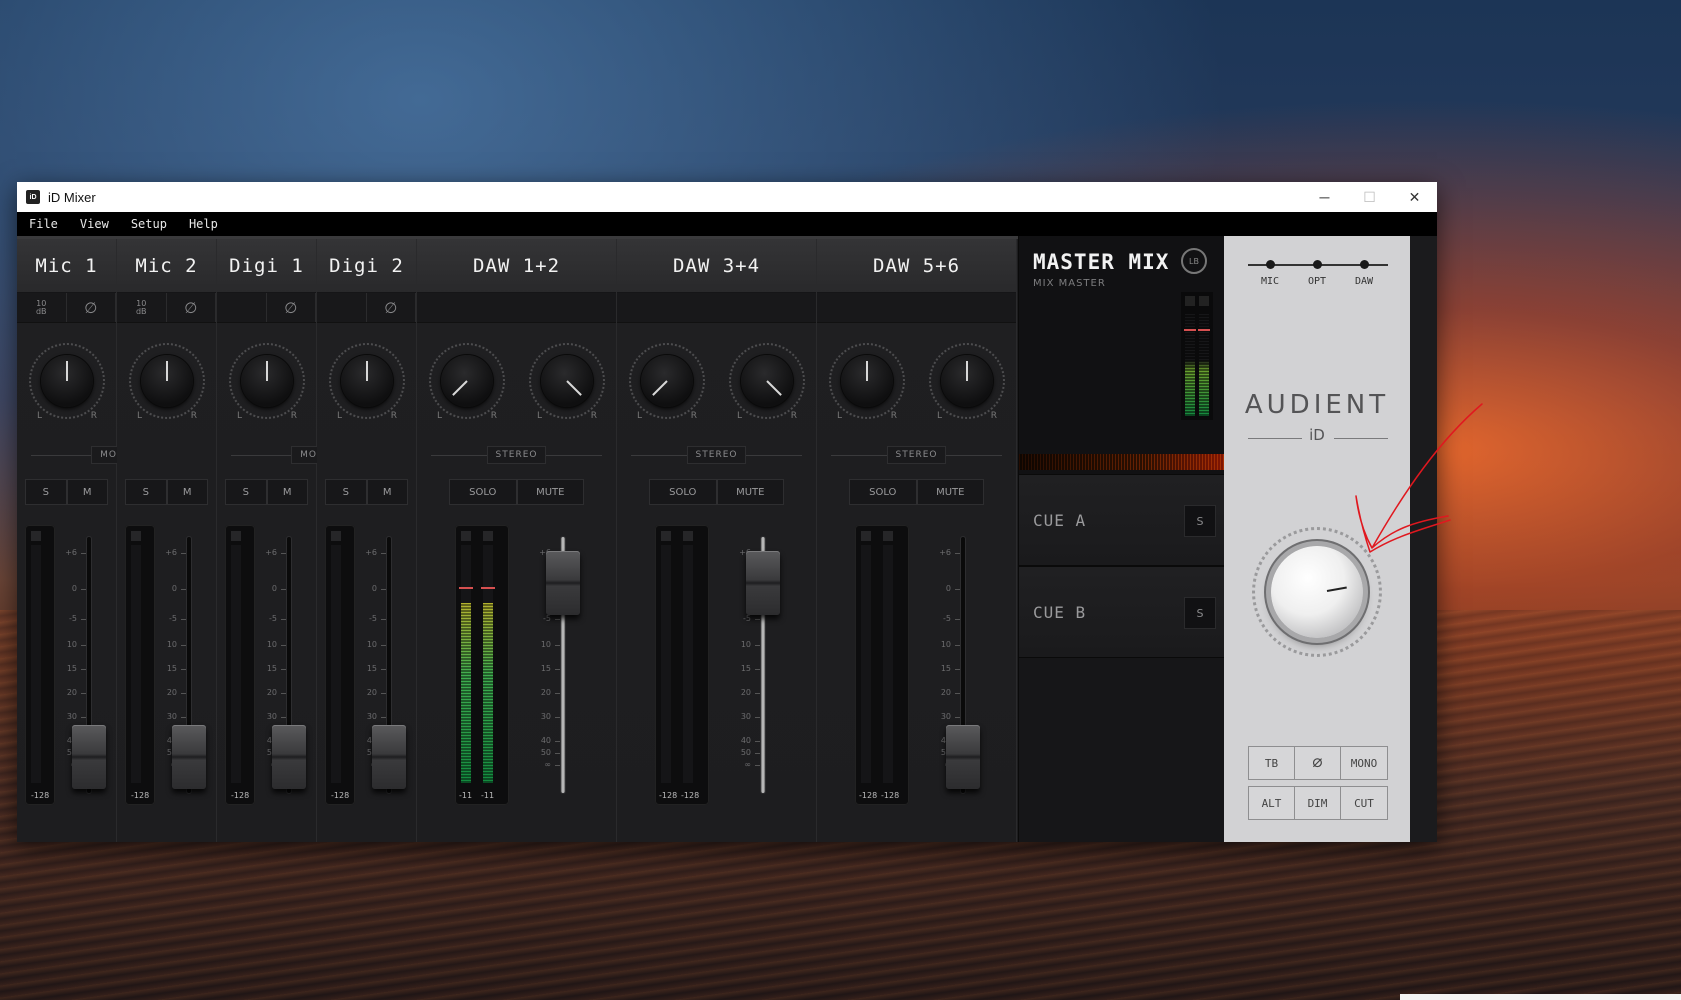  What do you see at coordinates (43, 224) in the screenshot?
I see `menu-file: File` at bounding box center [43, 224].